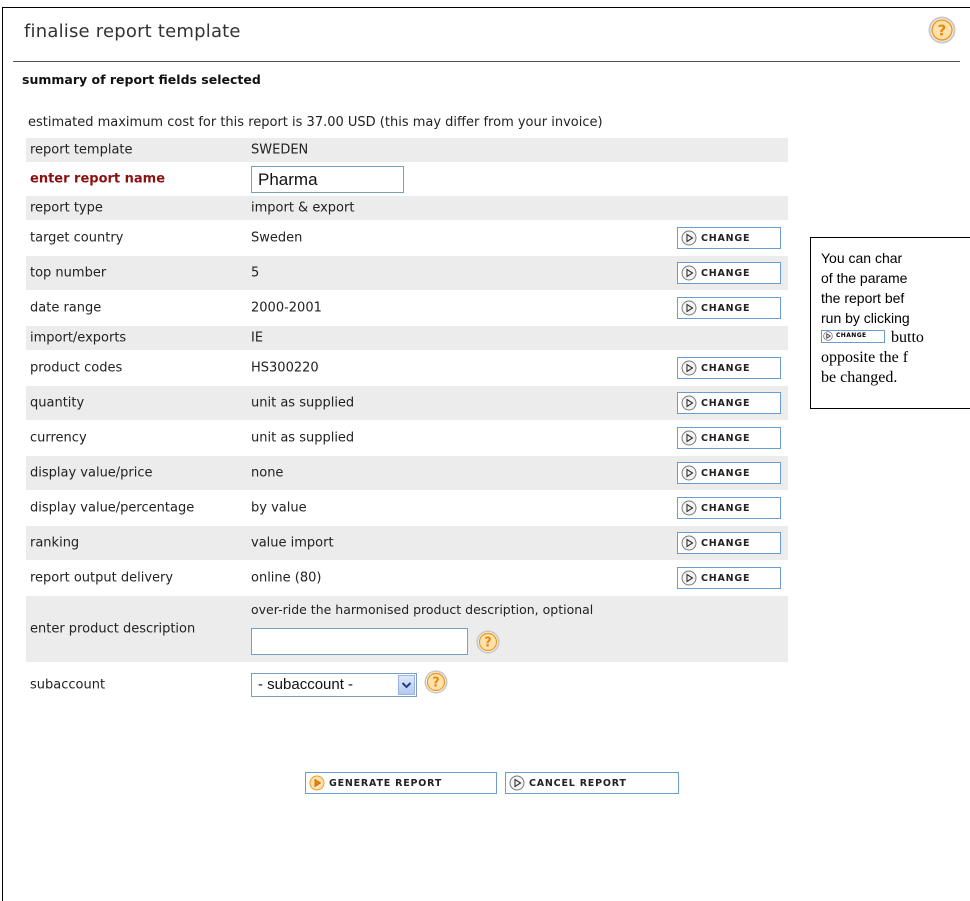 The image size is (970, 901). What do you see at coordinates (386, 783) in the screenshot?
I see `button-label: GENERATE REPORT` at bounding box center [386, 783].